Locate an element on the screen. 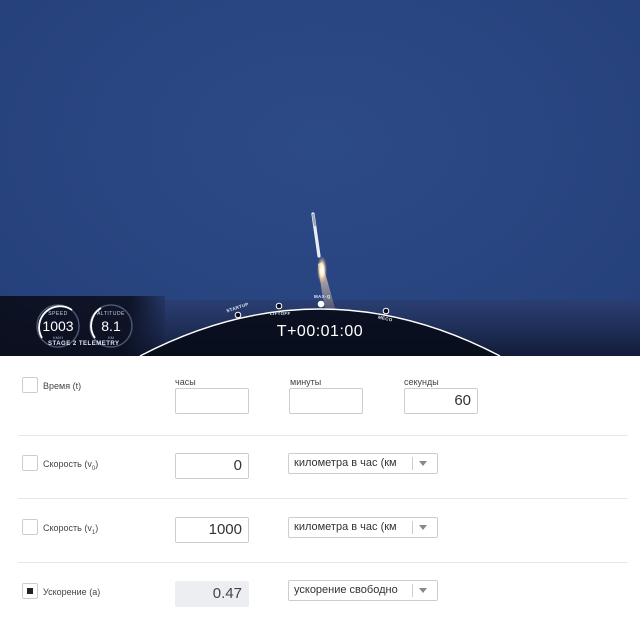 The height and width of the screenshot is (623, 640). speed1-input: 1000 is located at coordinates (212, 530).